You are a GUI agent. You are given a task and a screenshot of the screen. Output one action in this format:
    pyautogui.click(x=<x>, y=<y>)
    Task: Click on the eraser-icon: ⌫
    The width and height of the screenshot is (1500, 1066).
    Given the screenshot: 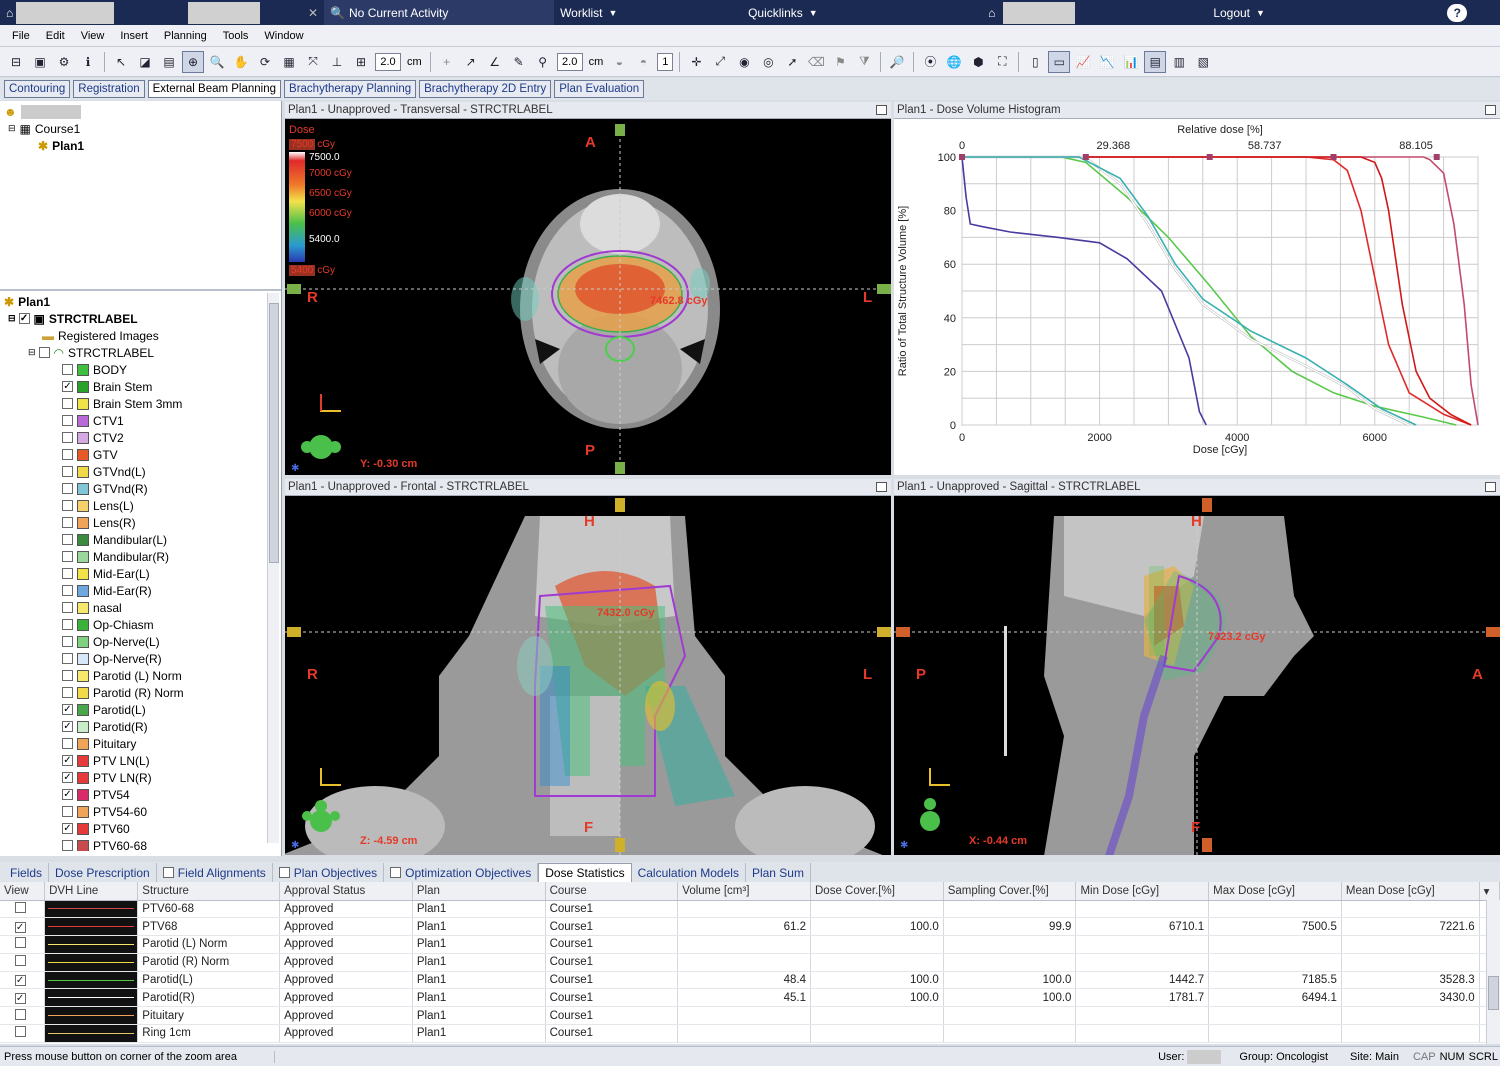 What is the action you would take?
    pyautogui.click(x=816, y=62)
    